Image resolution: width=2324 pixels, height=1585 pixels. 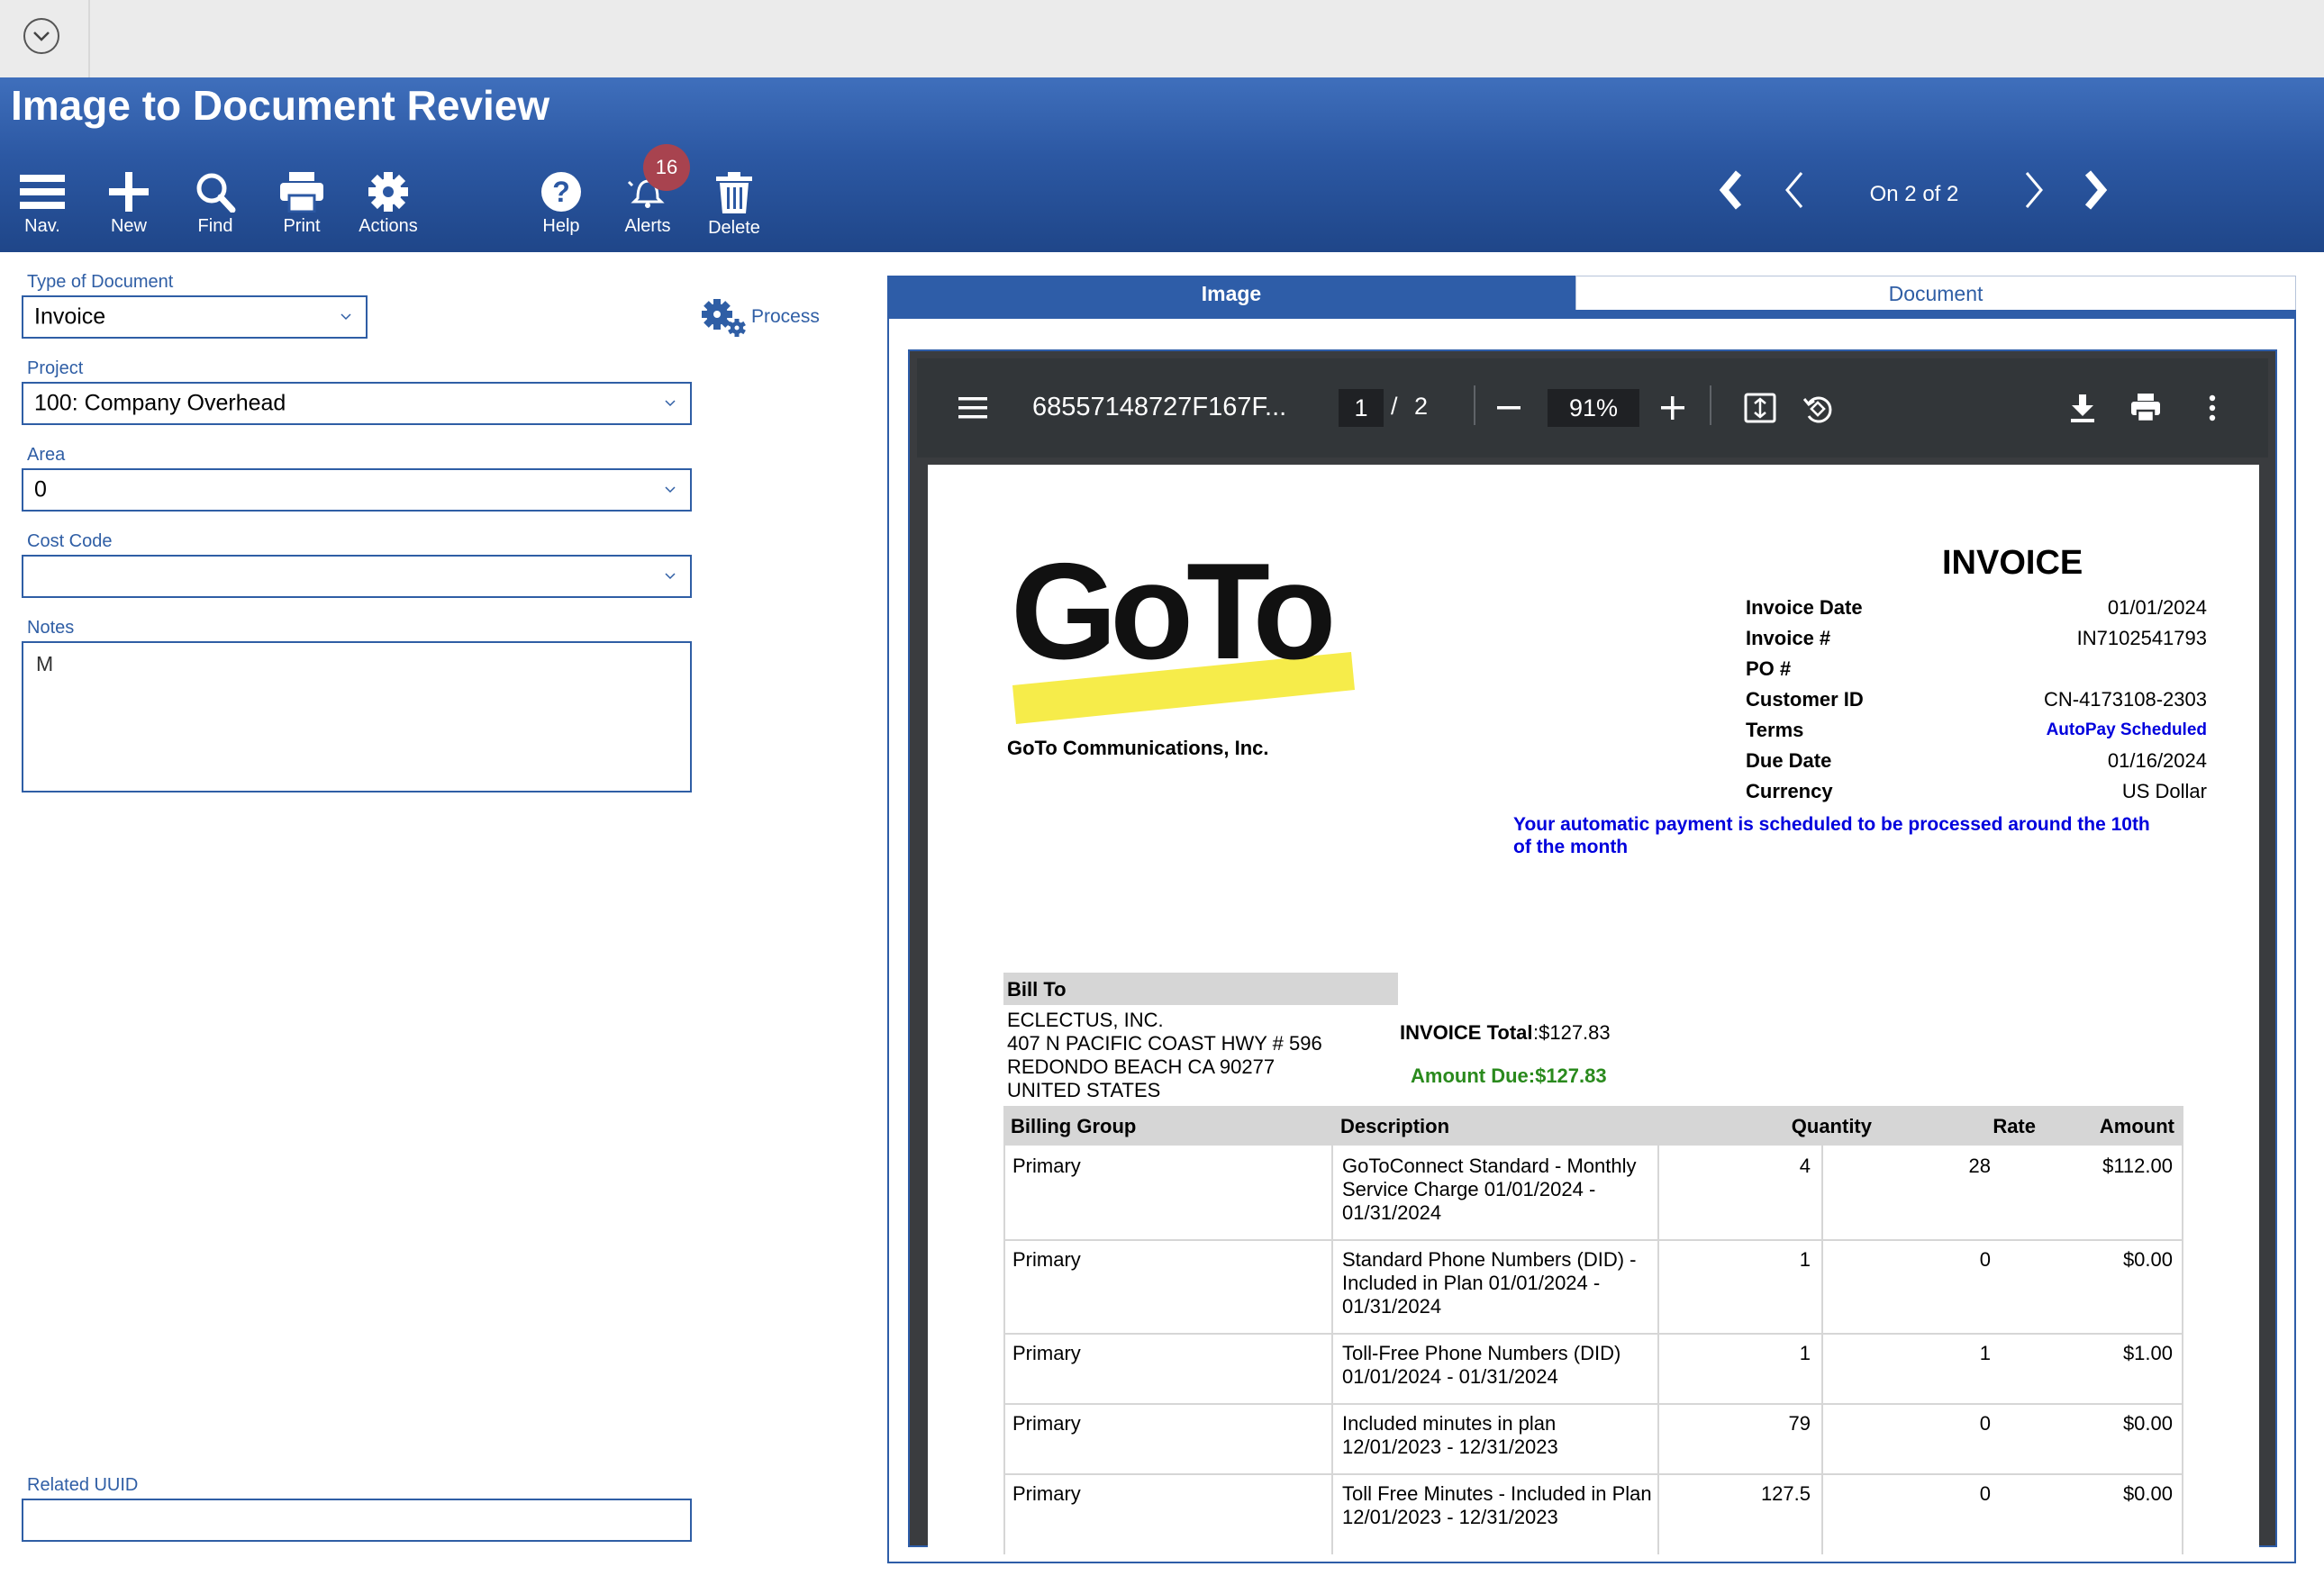 What do you see at coordinates (1786, 1493) in the screenshot?
I see `cell-quantity: 127.5` at bounding box center [1786, 1493].